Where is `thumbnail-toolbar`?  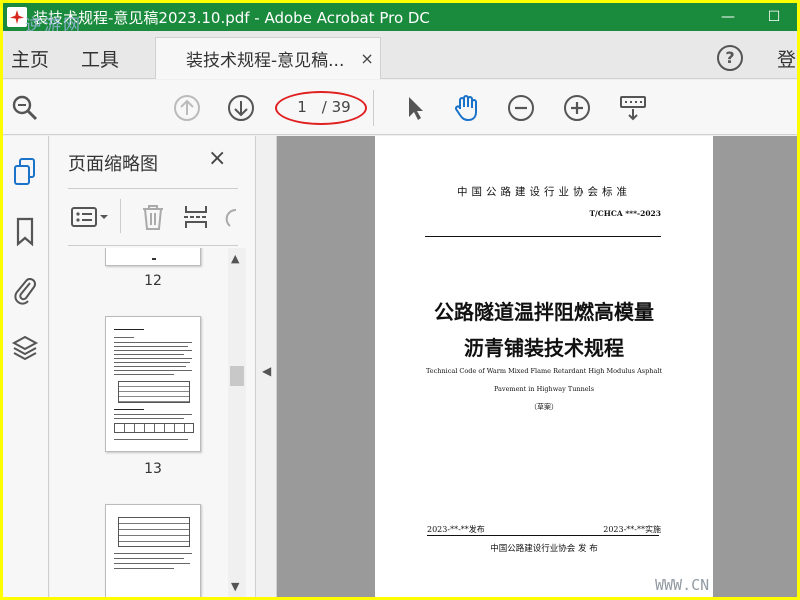 thumbnail-toolbar is located at coordinates (153, 217).